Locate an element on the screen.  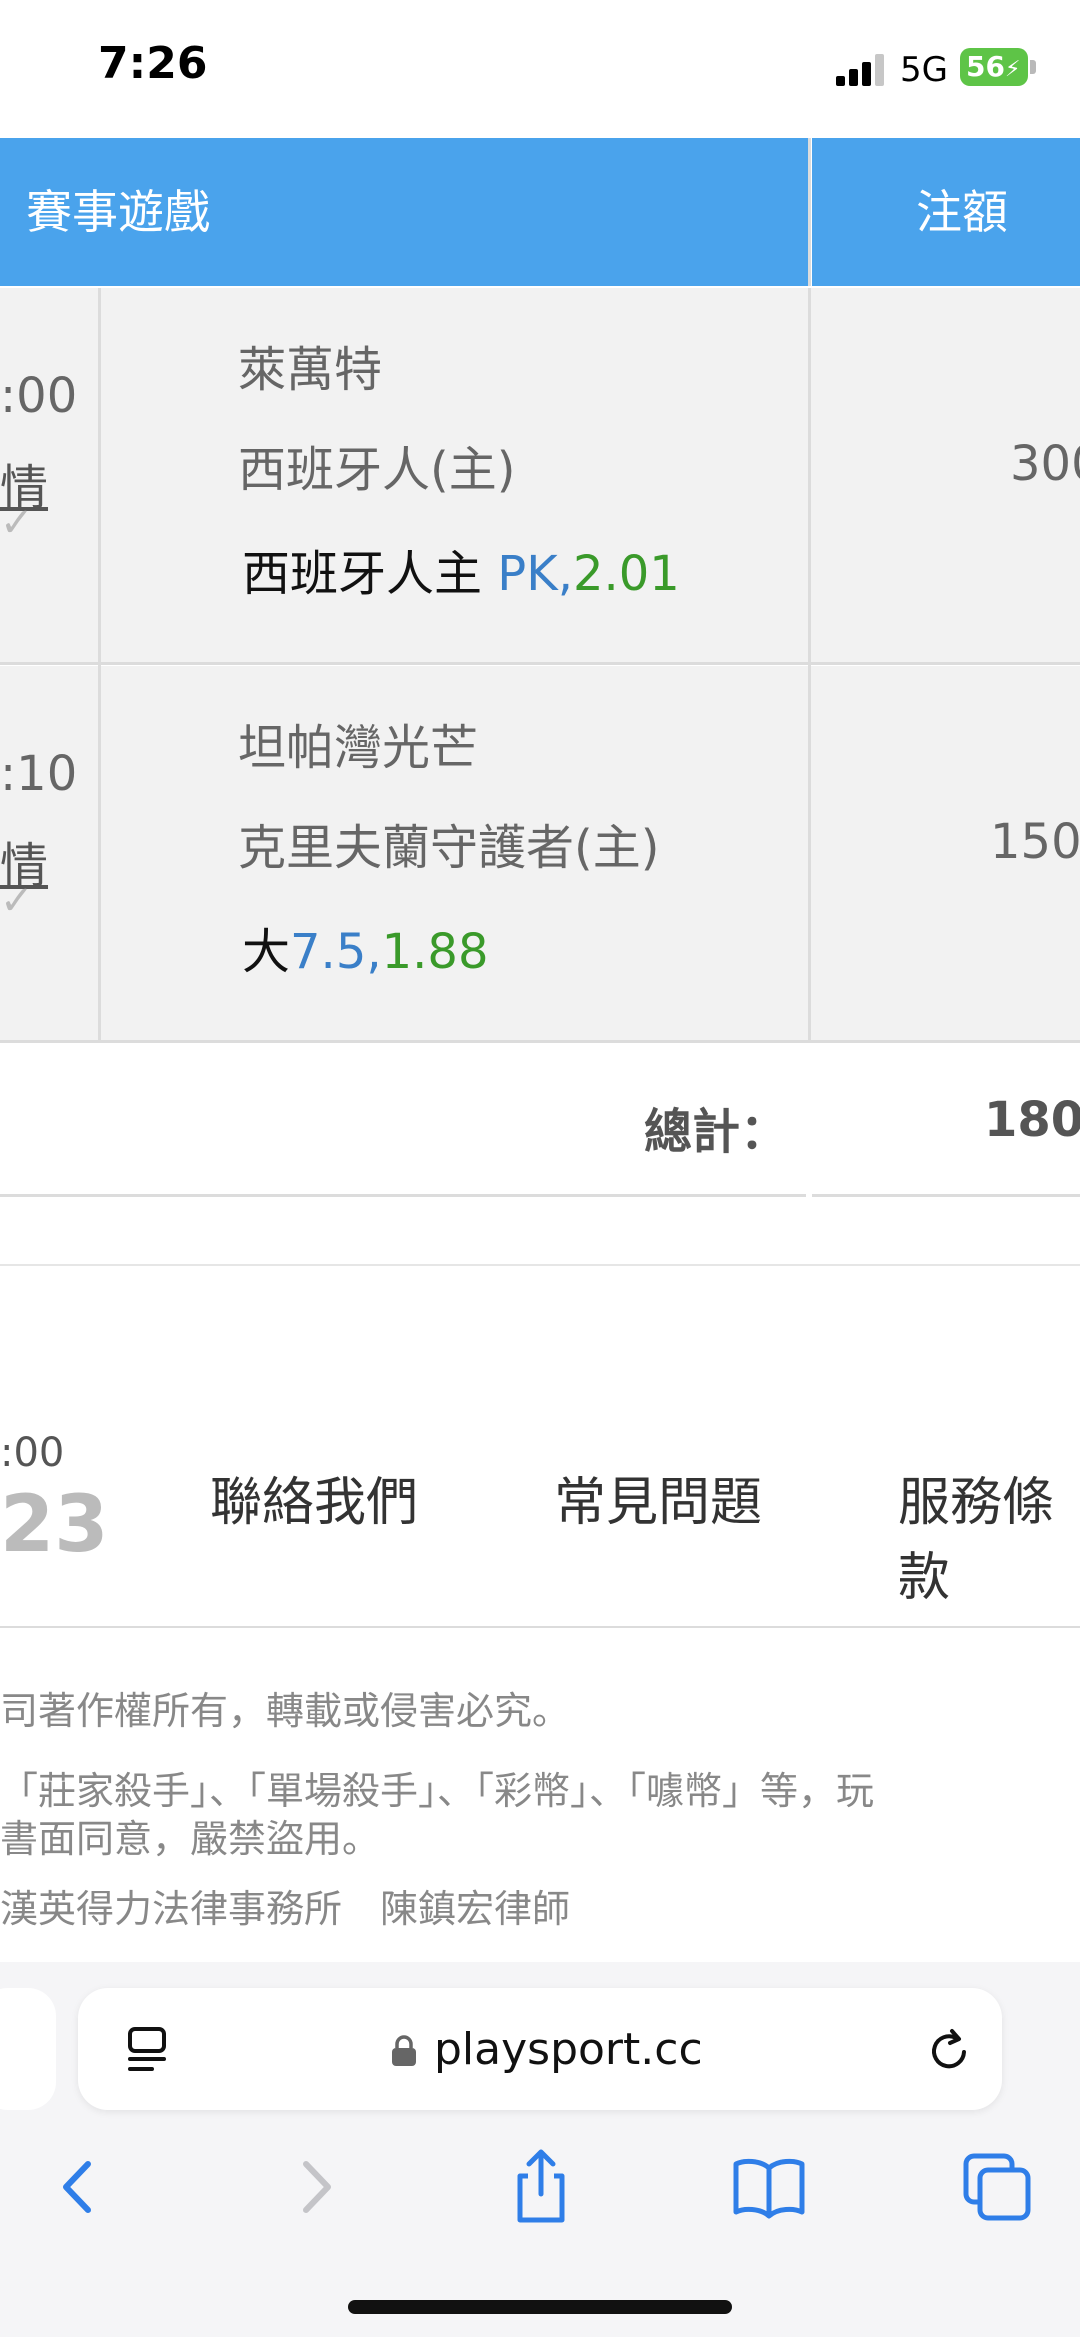
game-time: :00 is located at coordinates (39, 396).